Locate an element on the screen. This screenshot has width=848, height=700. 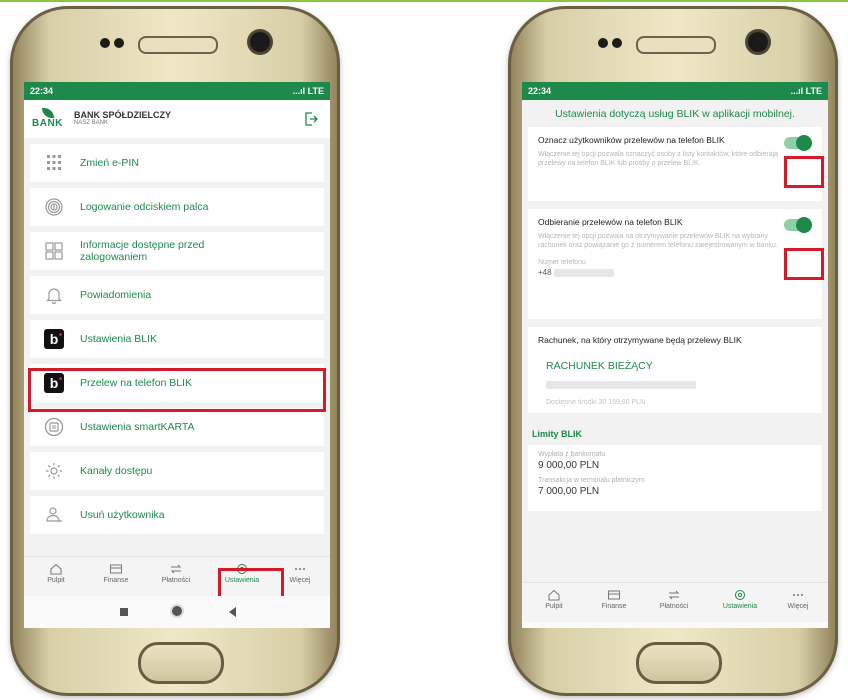
gear-icon is located at coordinates (54, 471).